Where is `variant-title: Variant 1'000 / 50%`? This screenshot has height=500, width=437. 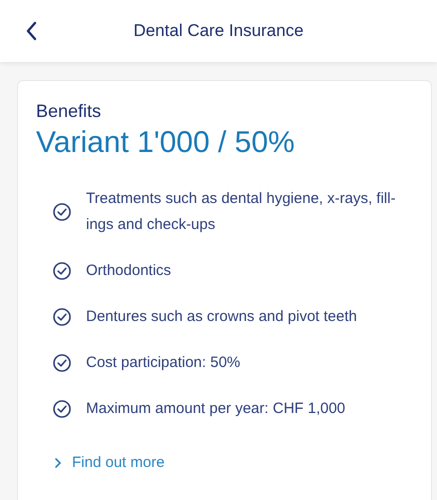 variant-title: Variant 1'000 / 50% is located at coordinates (166, 143).